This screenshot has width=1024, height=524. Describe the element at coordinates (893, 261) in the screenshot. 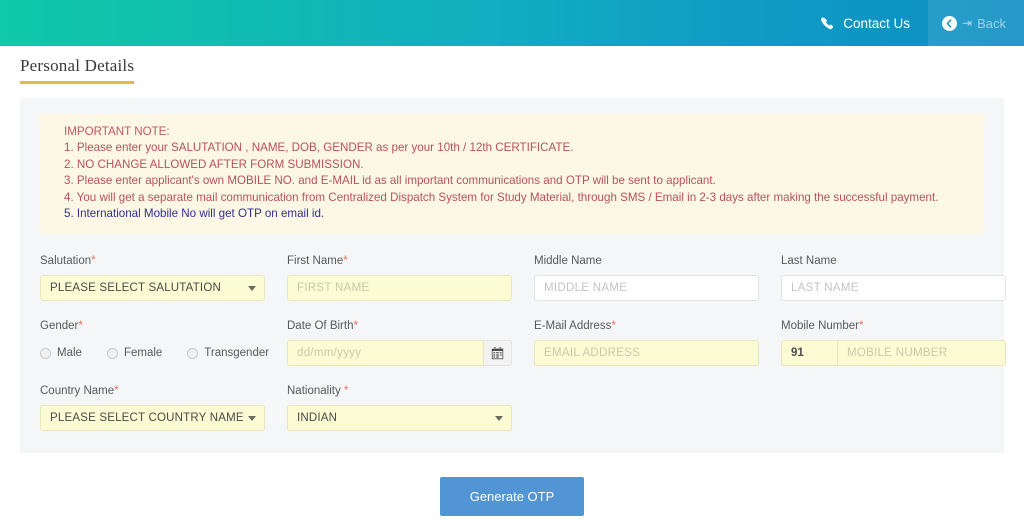

I see `last-name-label: Last Name` at that location.